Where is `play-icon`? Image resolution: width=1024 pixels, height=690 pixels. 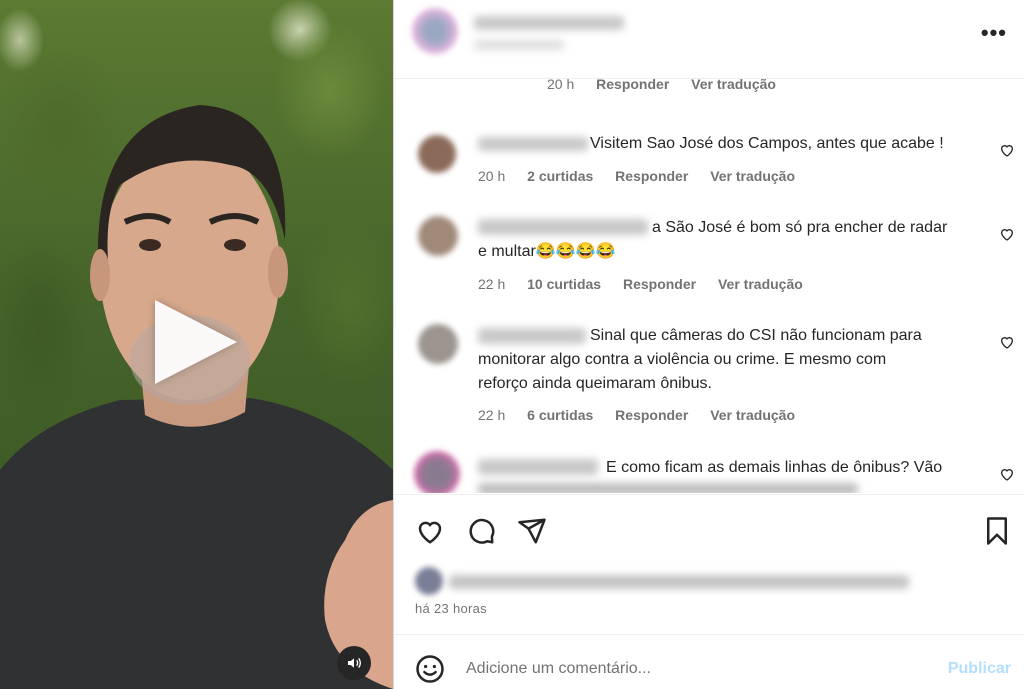
play-icon is located at coordinates (196, 342).